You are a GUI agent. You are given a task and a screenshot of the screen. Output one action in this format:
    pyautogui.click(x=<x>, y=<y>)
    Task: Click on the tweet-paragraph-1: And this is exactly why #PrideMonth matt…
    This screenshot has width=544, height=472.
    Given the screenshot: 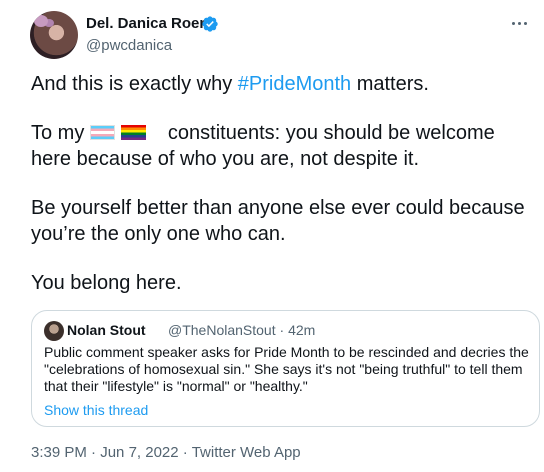 What is the action you would take?
    pyautogui.click(x=281, y=84)
    